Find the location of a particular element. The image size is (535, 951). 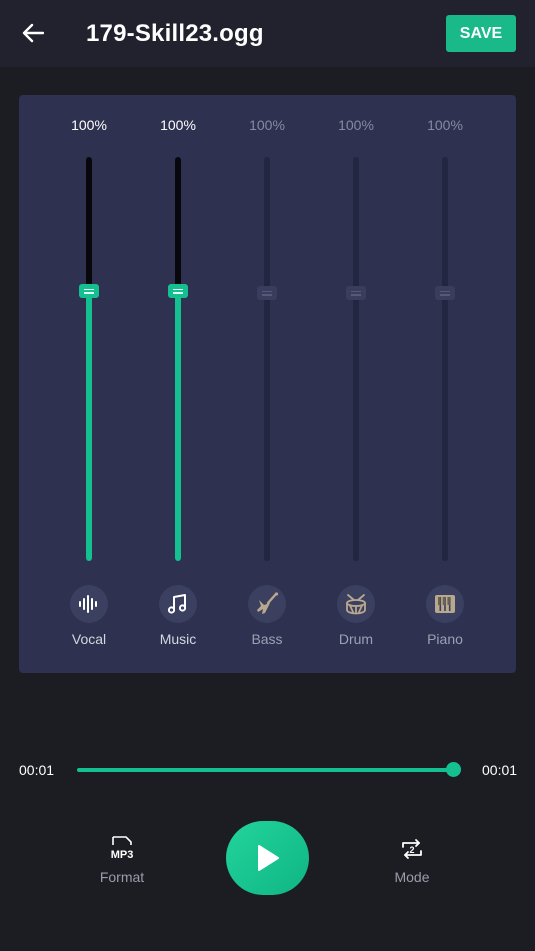

piano-keys-icon is located at coordinates (445, 604).